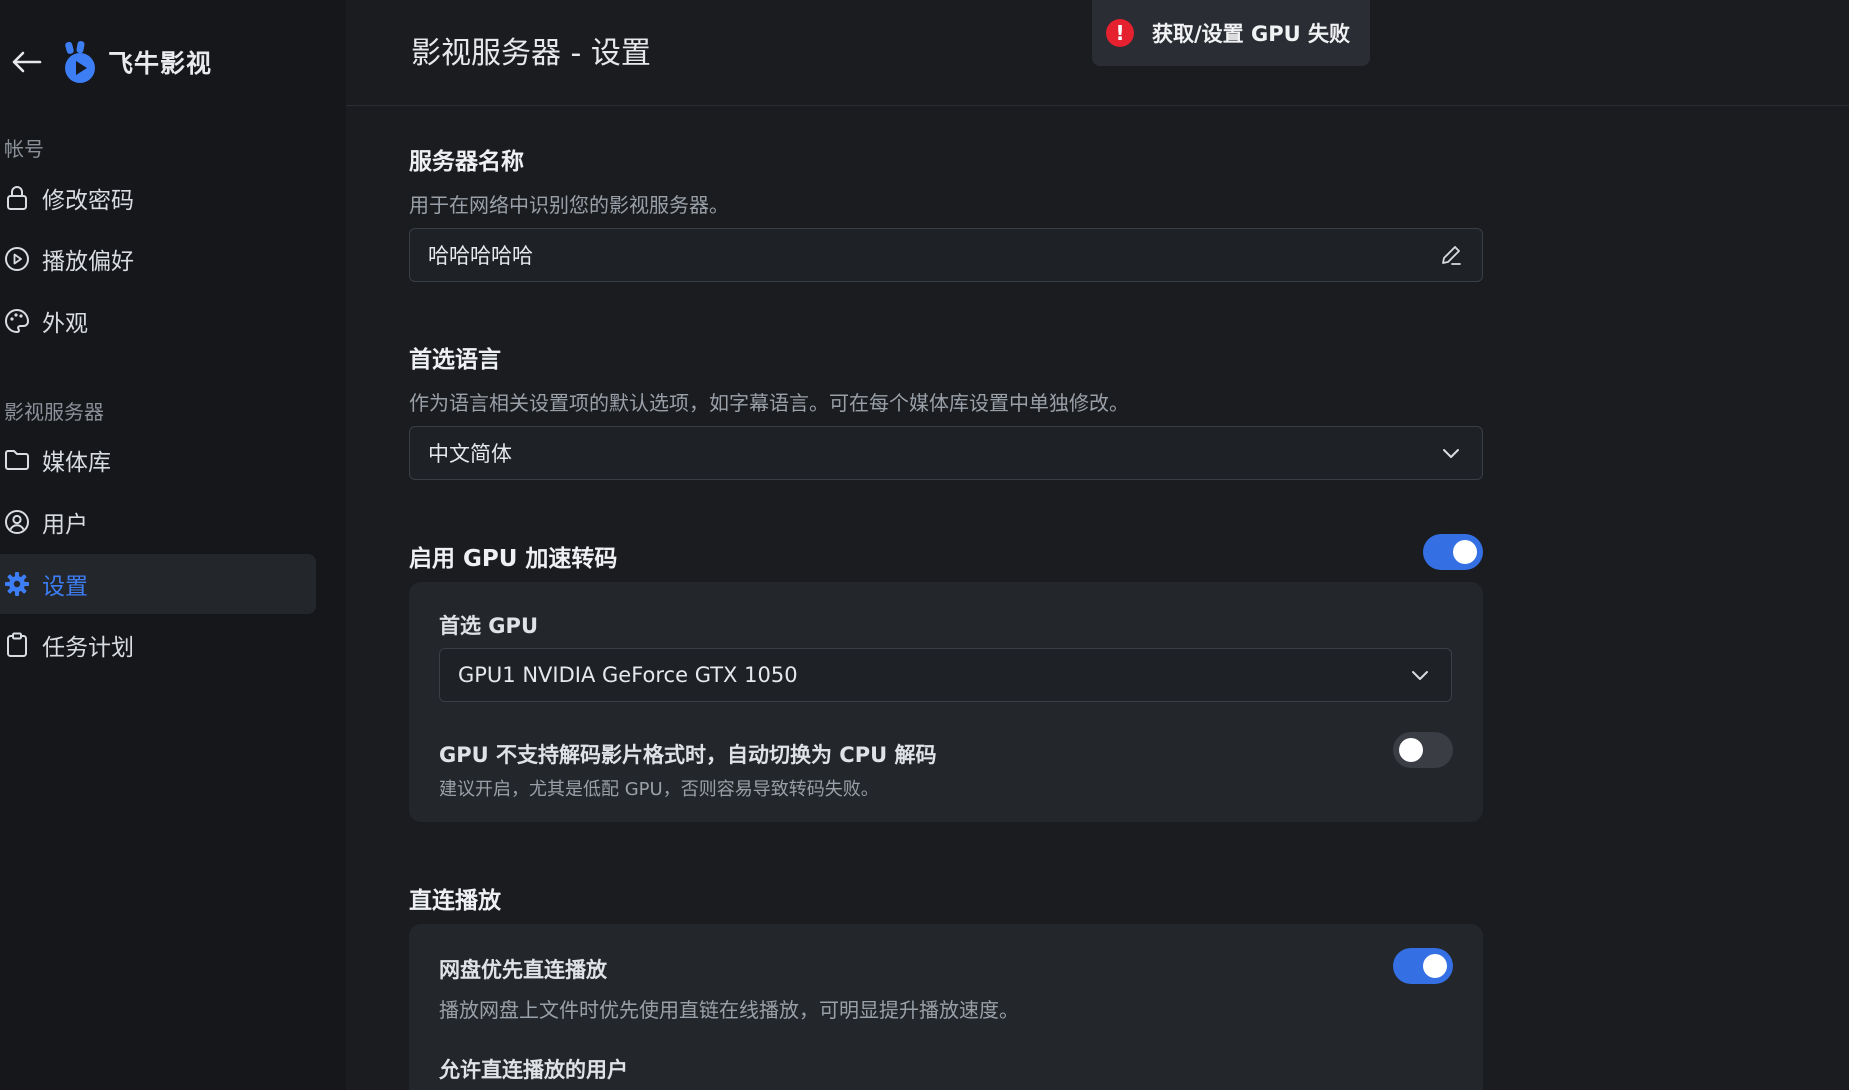 Image resolution: width=1849 pixels, height=1090 pixels. Describe the element at coordinates (946, 453) in the screenshot. I see `language-select: 中文简体` at that location.